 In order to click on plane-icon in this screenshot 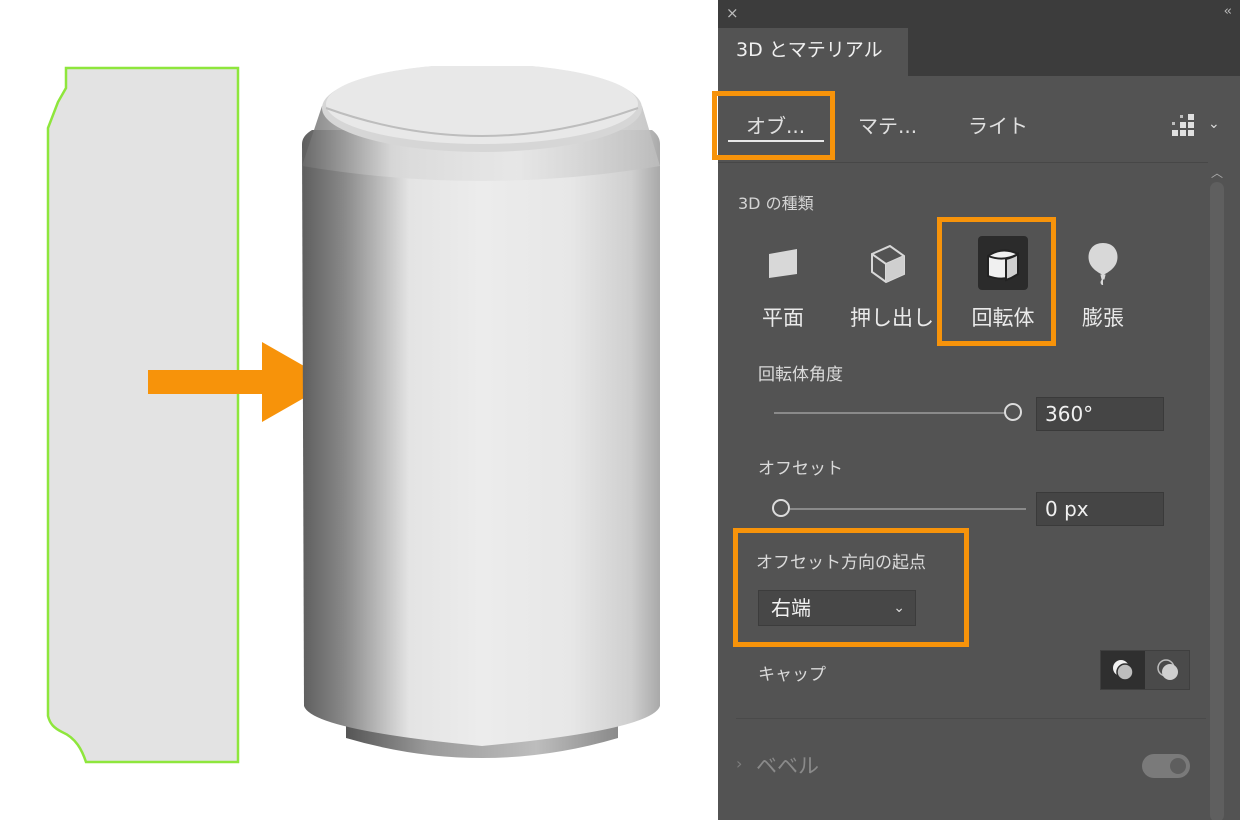, I will do `click(783, 263)`.